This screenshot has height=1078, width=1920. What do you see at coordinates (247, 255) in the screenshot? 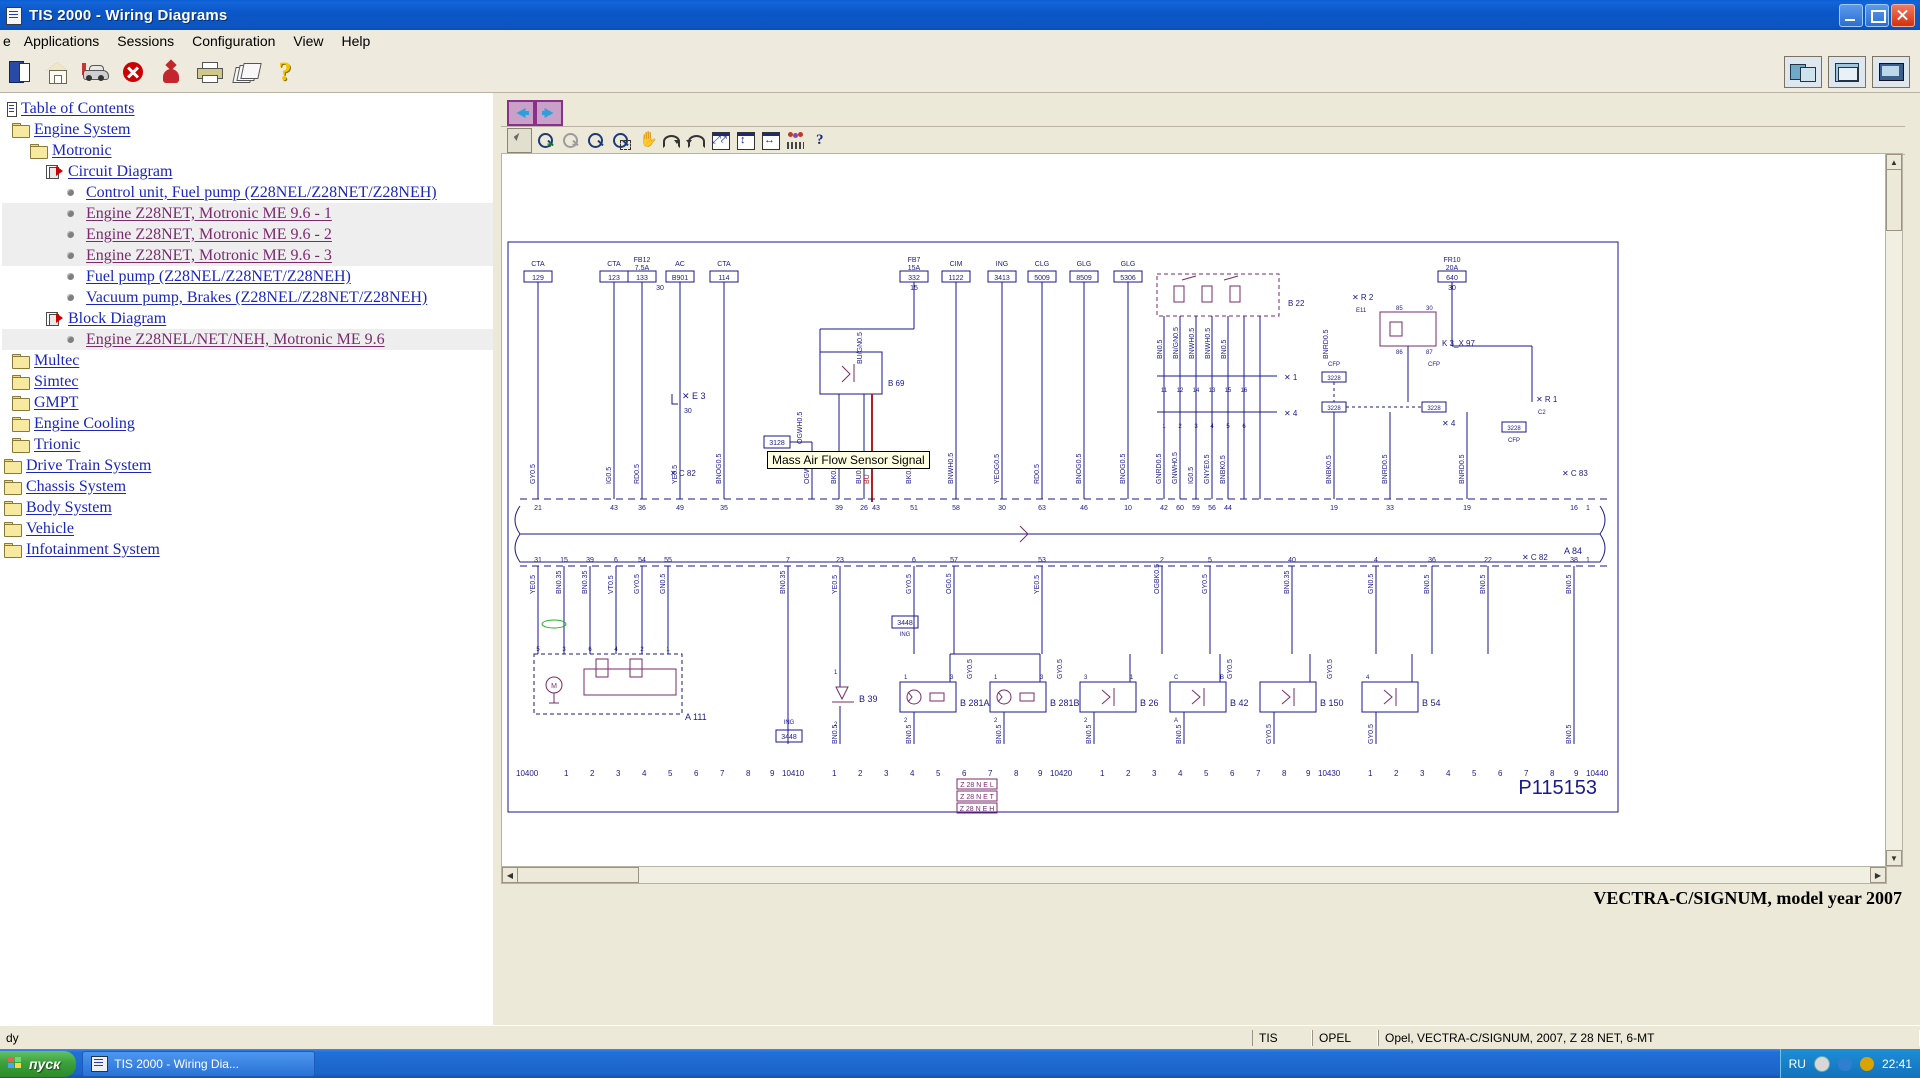
I see `sidebar-item-engine-me96-3: Engine Z28NET, Motronic ME 9.6 - 3` at bounding box center [247, 255].